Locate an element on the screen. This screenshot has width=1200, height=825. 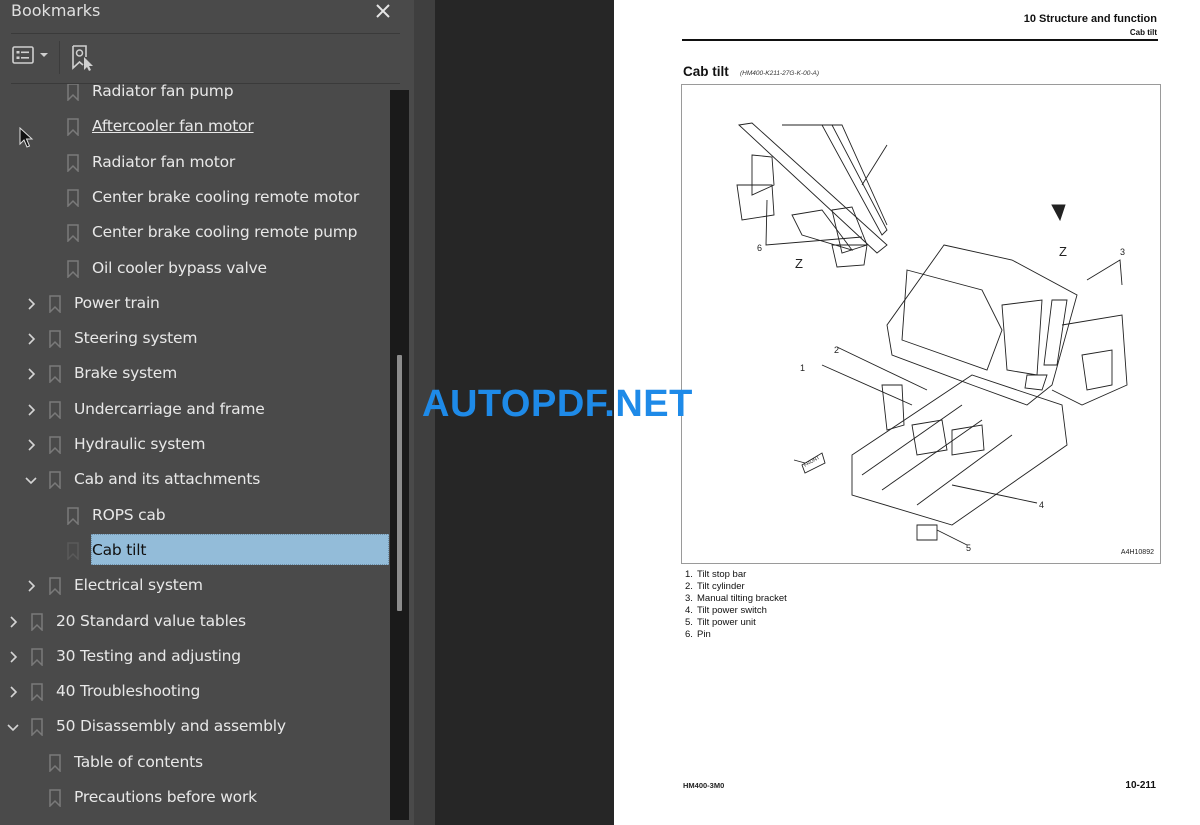
bookmark-label: Brake system is located at coordinates (126, 373).